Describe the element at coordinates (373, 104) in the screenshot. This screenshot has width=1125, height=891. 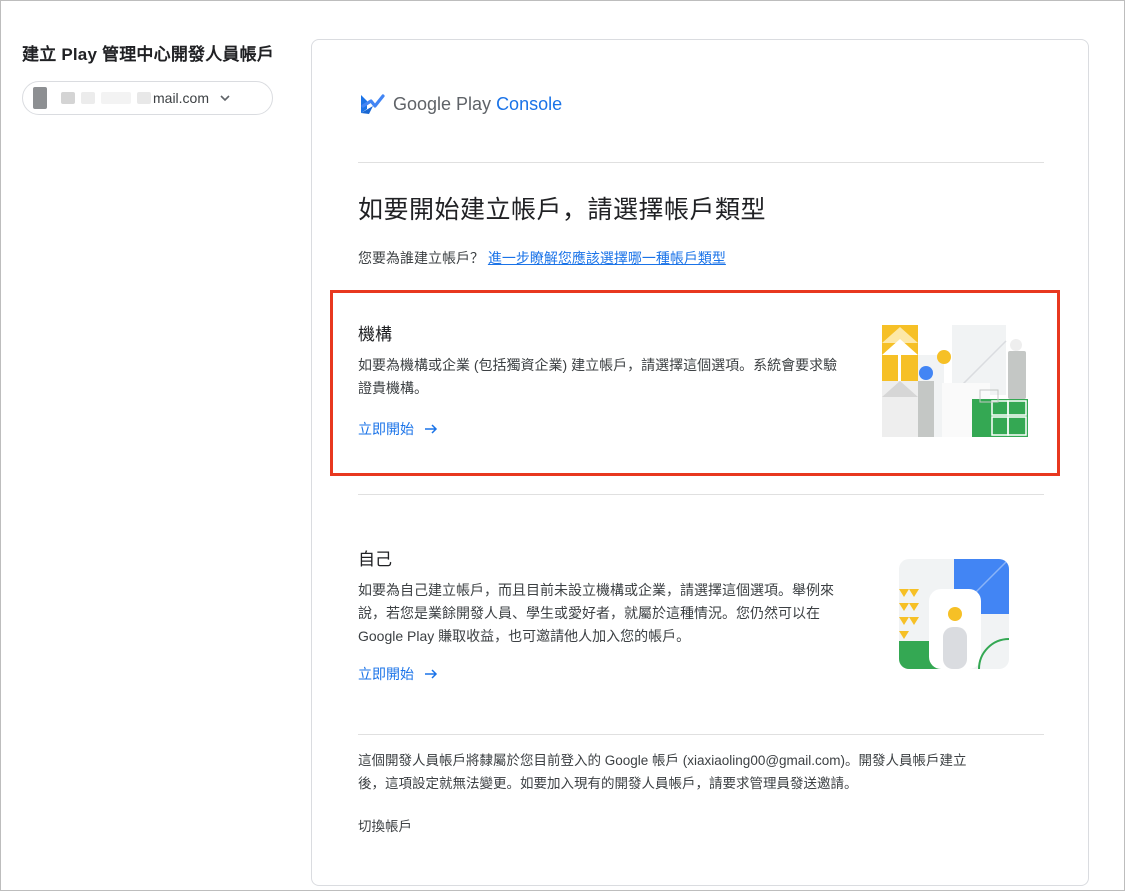
I see `play-console-logo-icon` at that location.